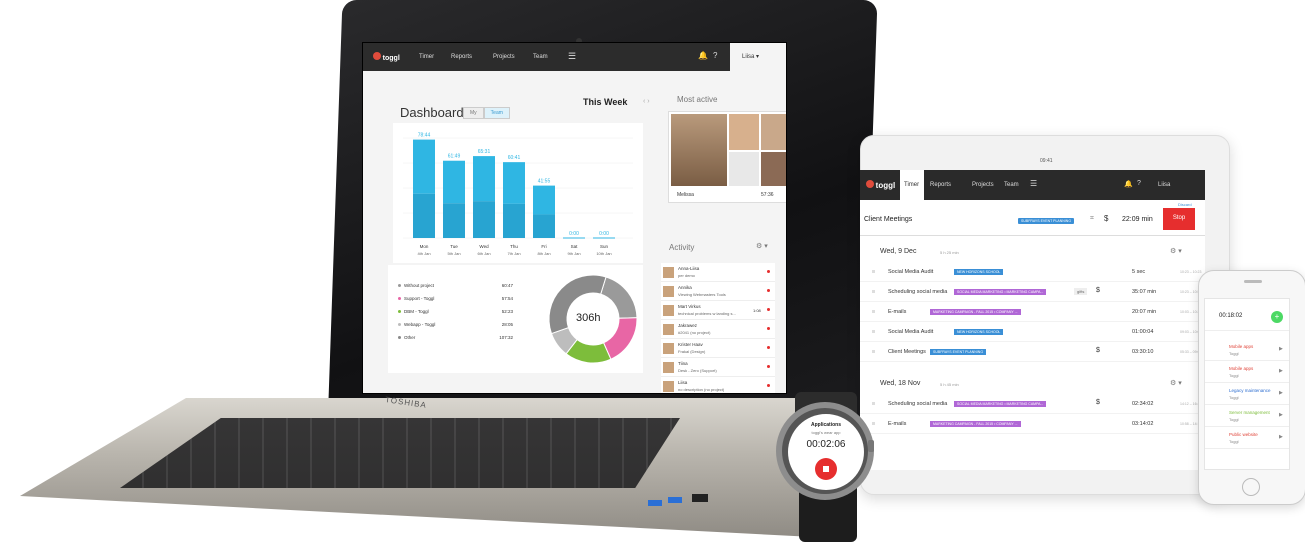  I want to click on activity-row: Anna-Liisa per demo, so click(718, 272).